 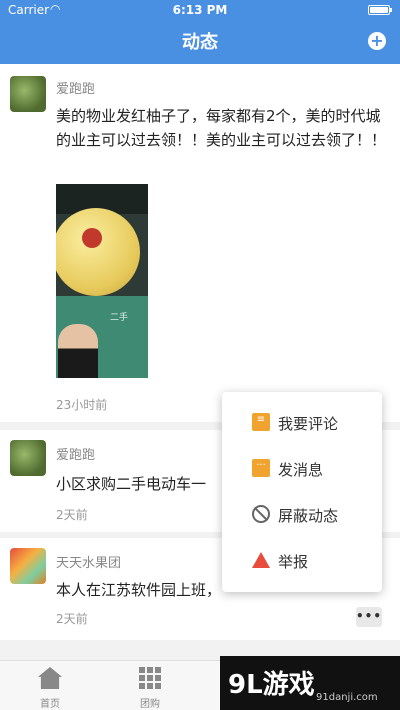 What do you see at coordinates (50, 678) in the screenshot?
I see `home-icon` at bounding box center [50, 678].